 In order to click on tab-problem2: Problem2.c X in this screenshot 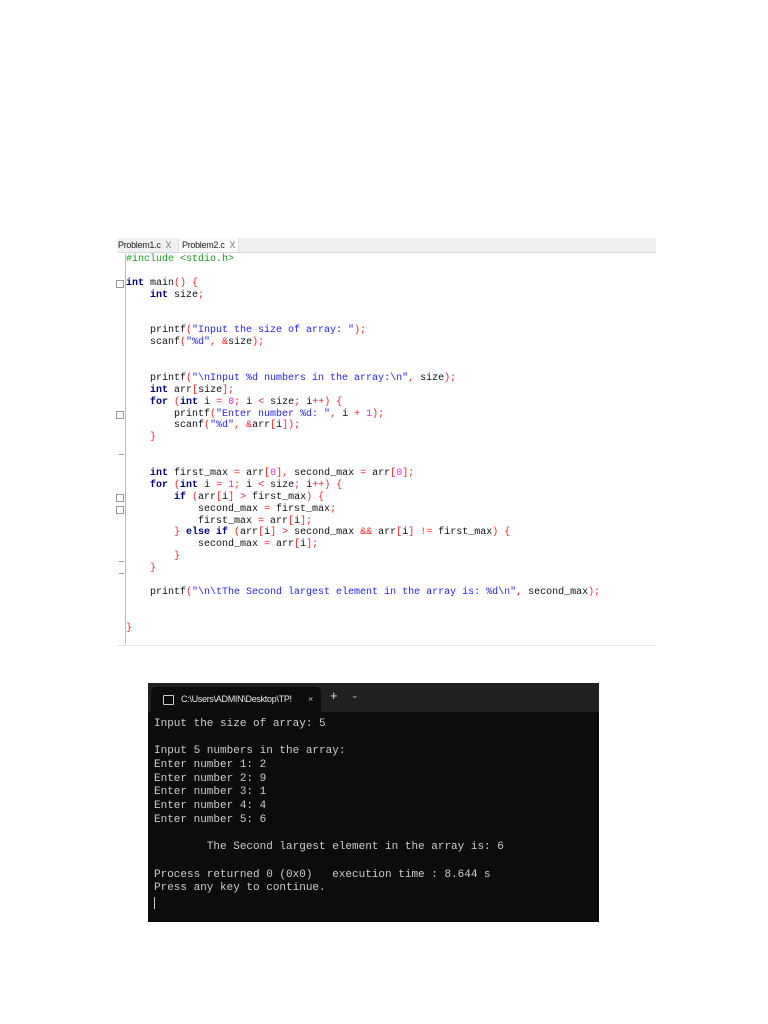, I will do `click(209, 245)`.